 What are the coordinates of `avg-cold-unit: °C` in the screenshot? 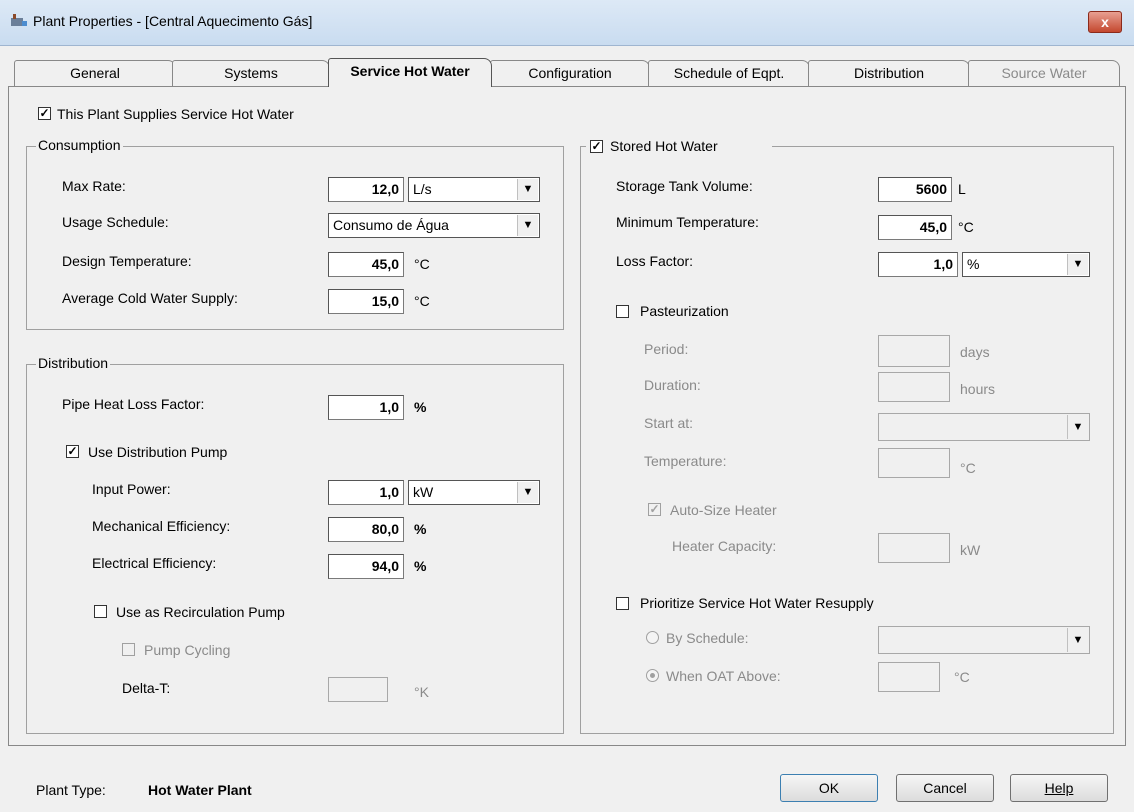 It's located at (422, 301).